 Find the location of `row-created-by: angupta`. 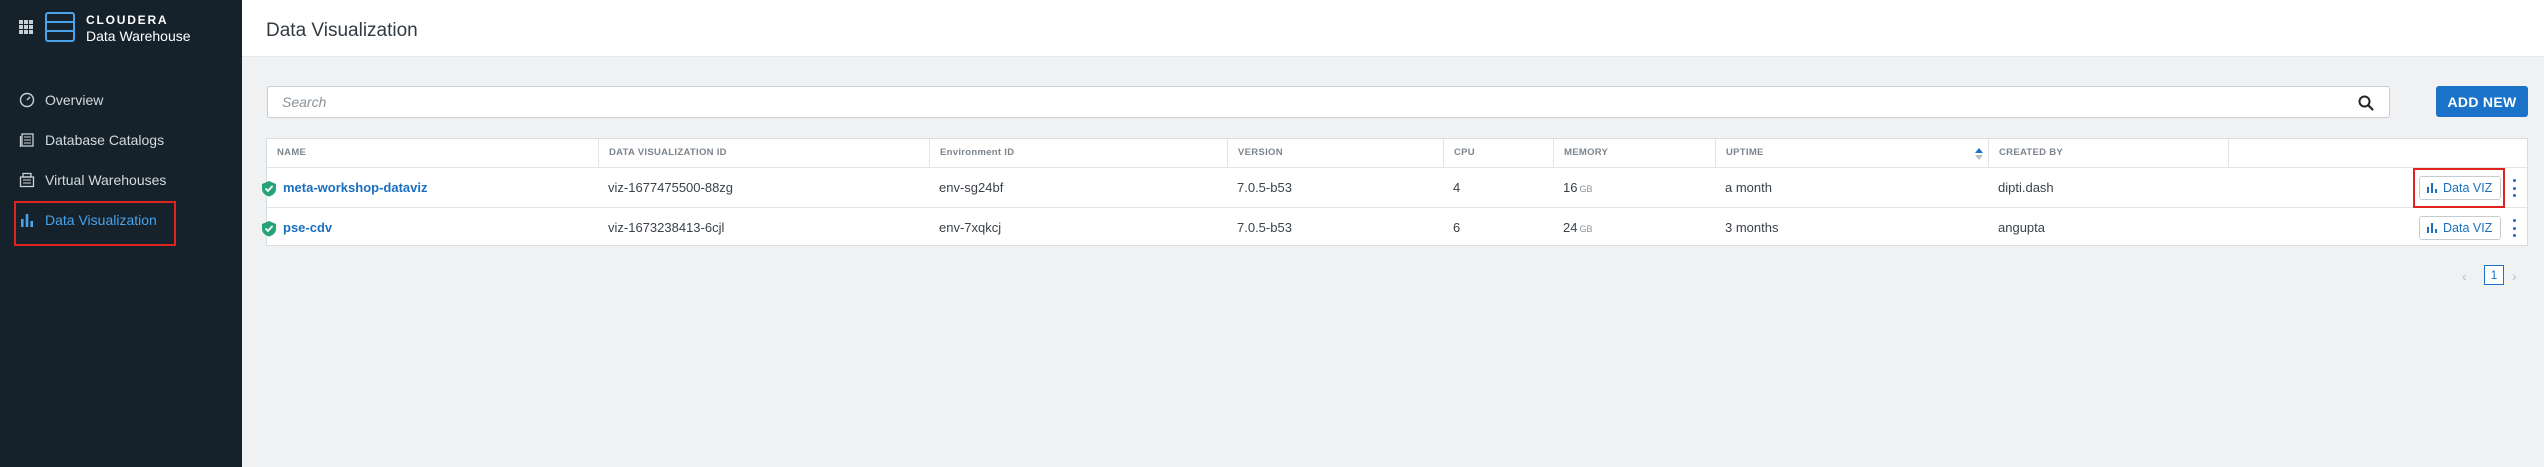

row-created-by: angupta is located at coordinates (2021, 227).